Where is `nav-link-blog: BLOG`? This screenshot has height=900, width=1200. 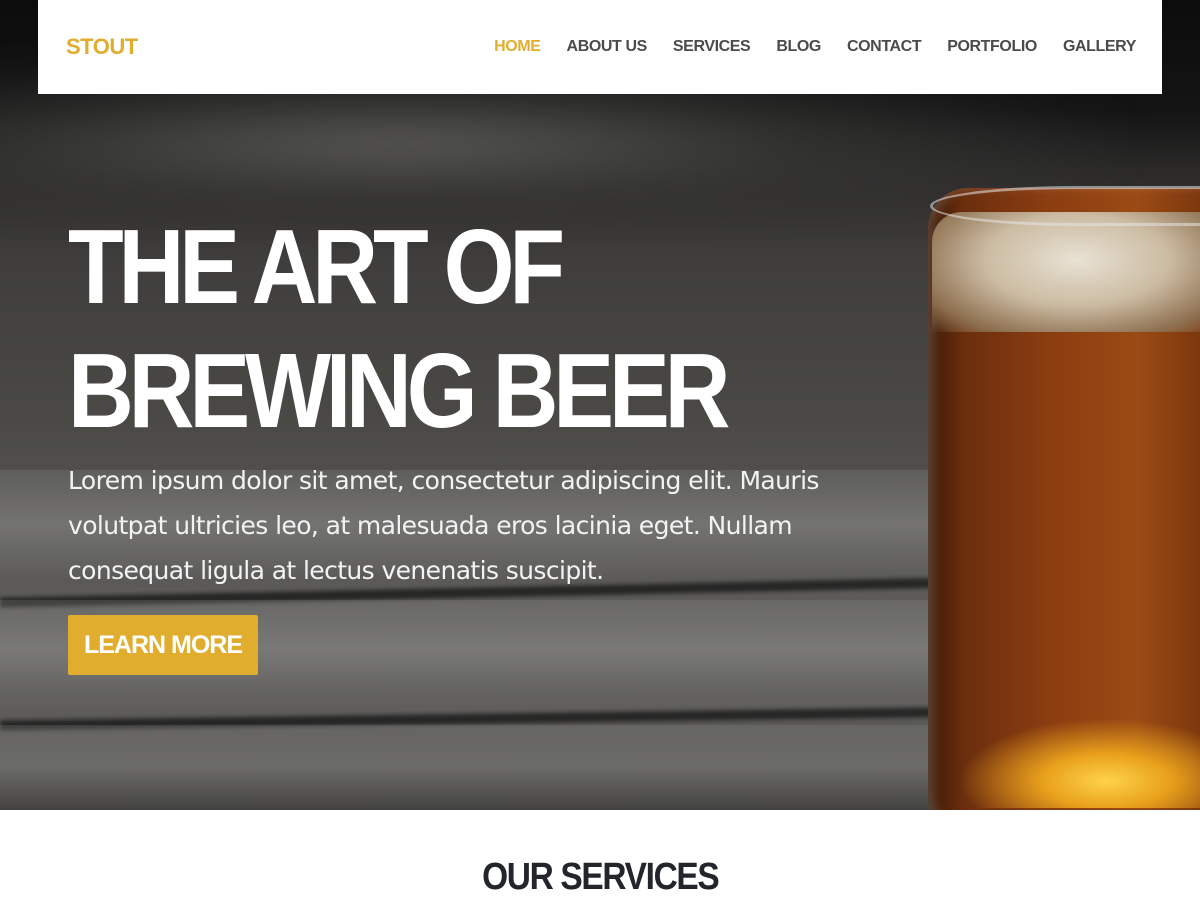
nav-link-blog: BLOG is located at coordinates (798, 47).